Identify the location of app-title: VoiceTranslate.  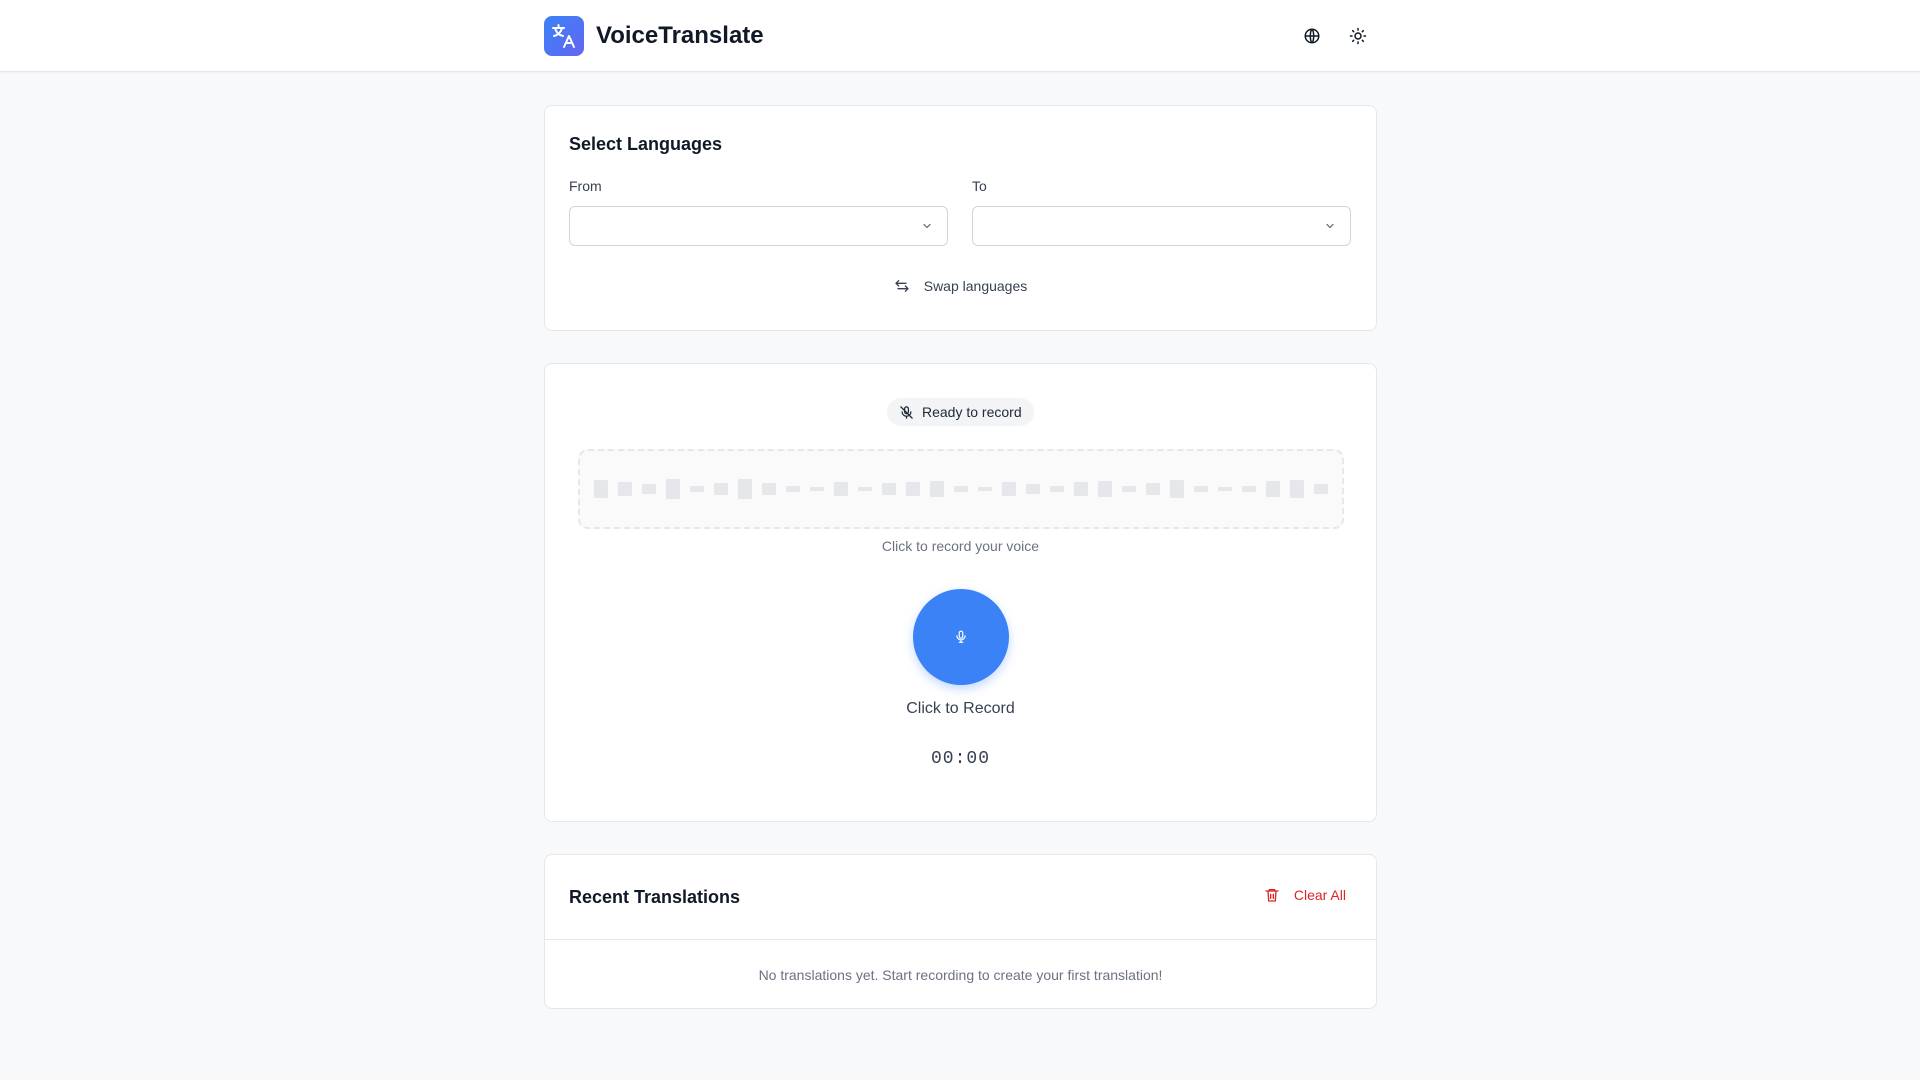
(680, 35).